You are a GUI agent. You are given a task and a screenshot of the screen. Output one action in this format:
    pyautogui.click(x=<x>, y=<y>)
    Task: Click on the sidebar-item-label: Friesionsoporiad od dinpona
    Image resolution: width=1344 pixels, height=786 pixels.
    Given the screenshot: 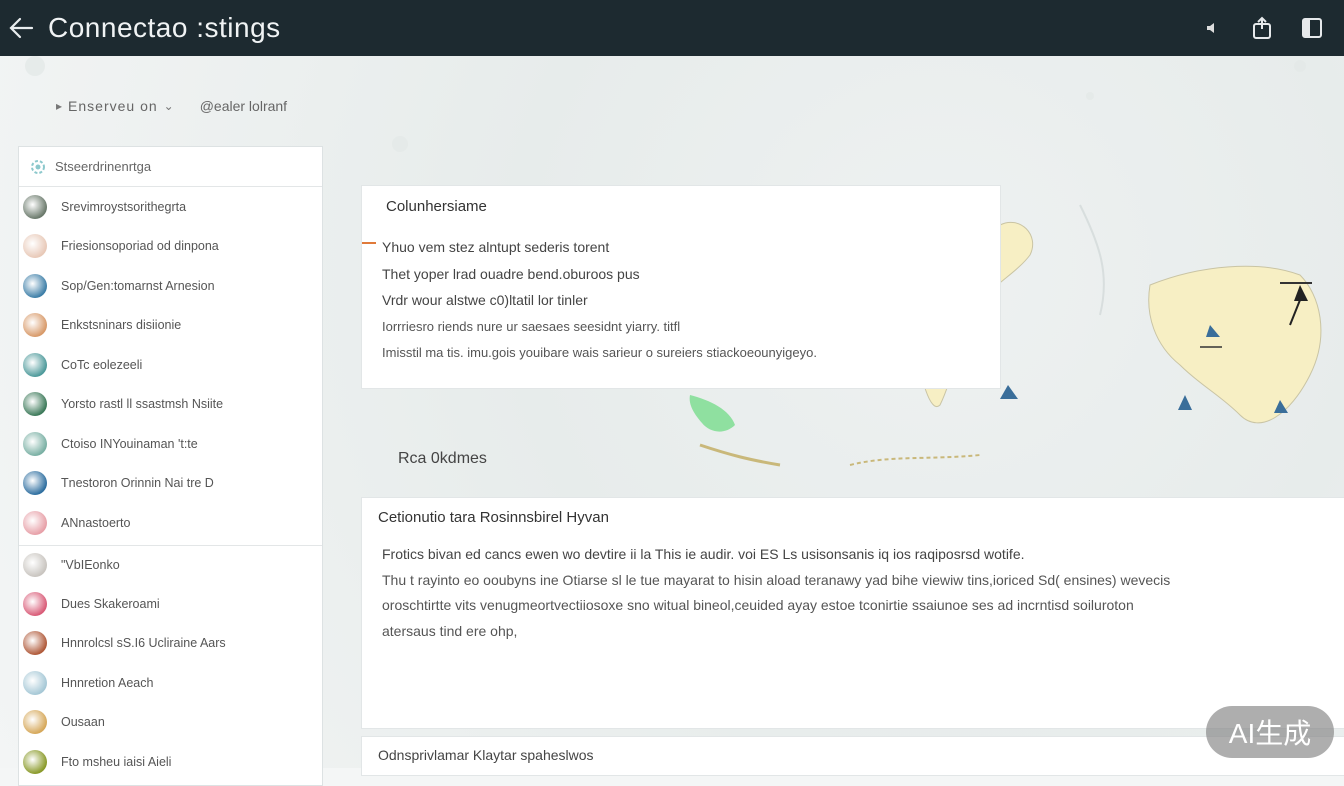 What is the action you would take?
    pyautogui.click(x=140, y=246)
    